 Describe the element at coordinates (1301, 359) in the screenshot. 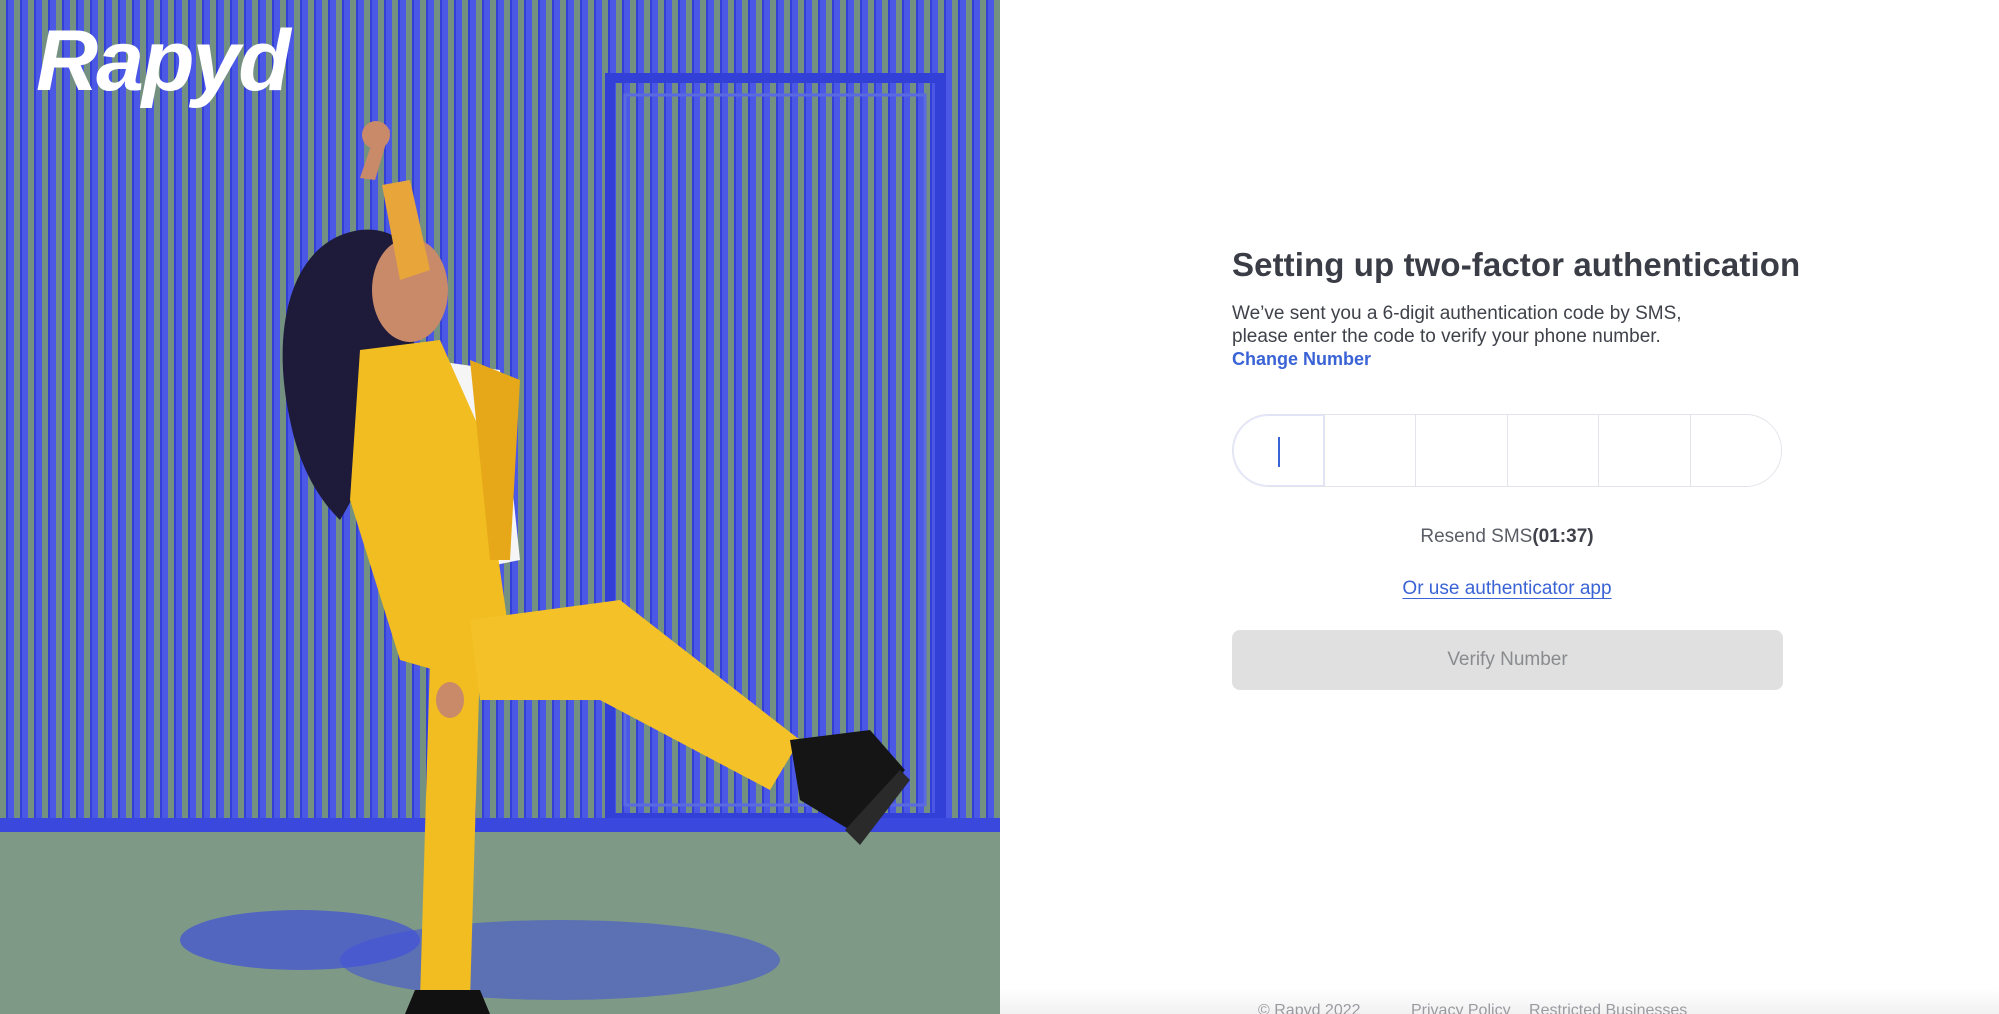

I see `change-number-link: Change Number` at that location.